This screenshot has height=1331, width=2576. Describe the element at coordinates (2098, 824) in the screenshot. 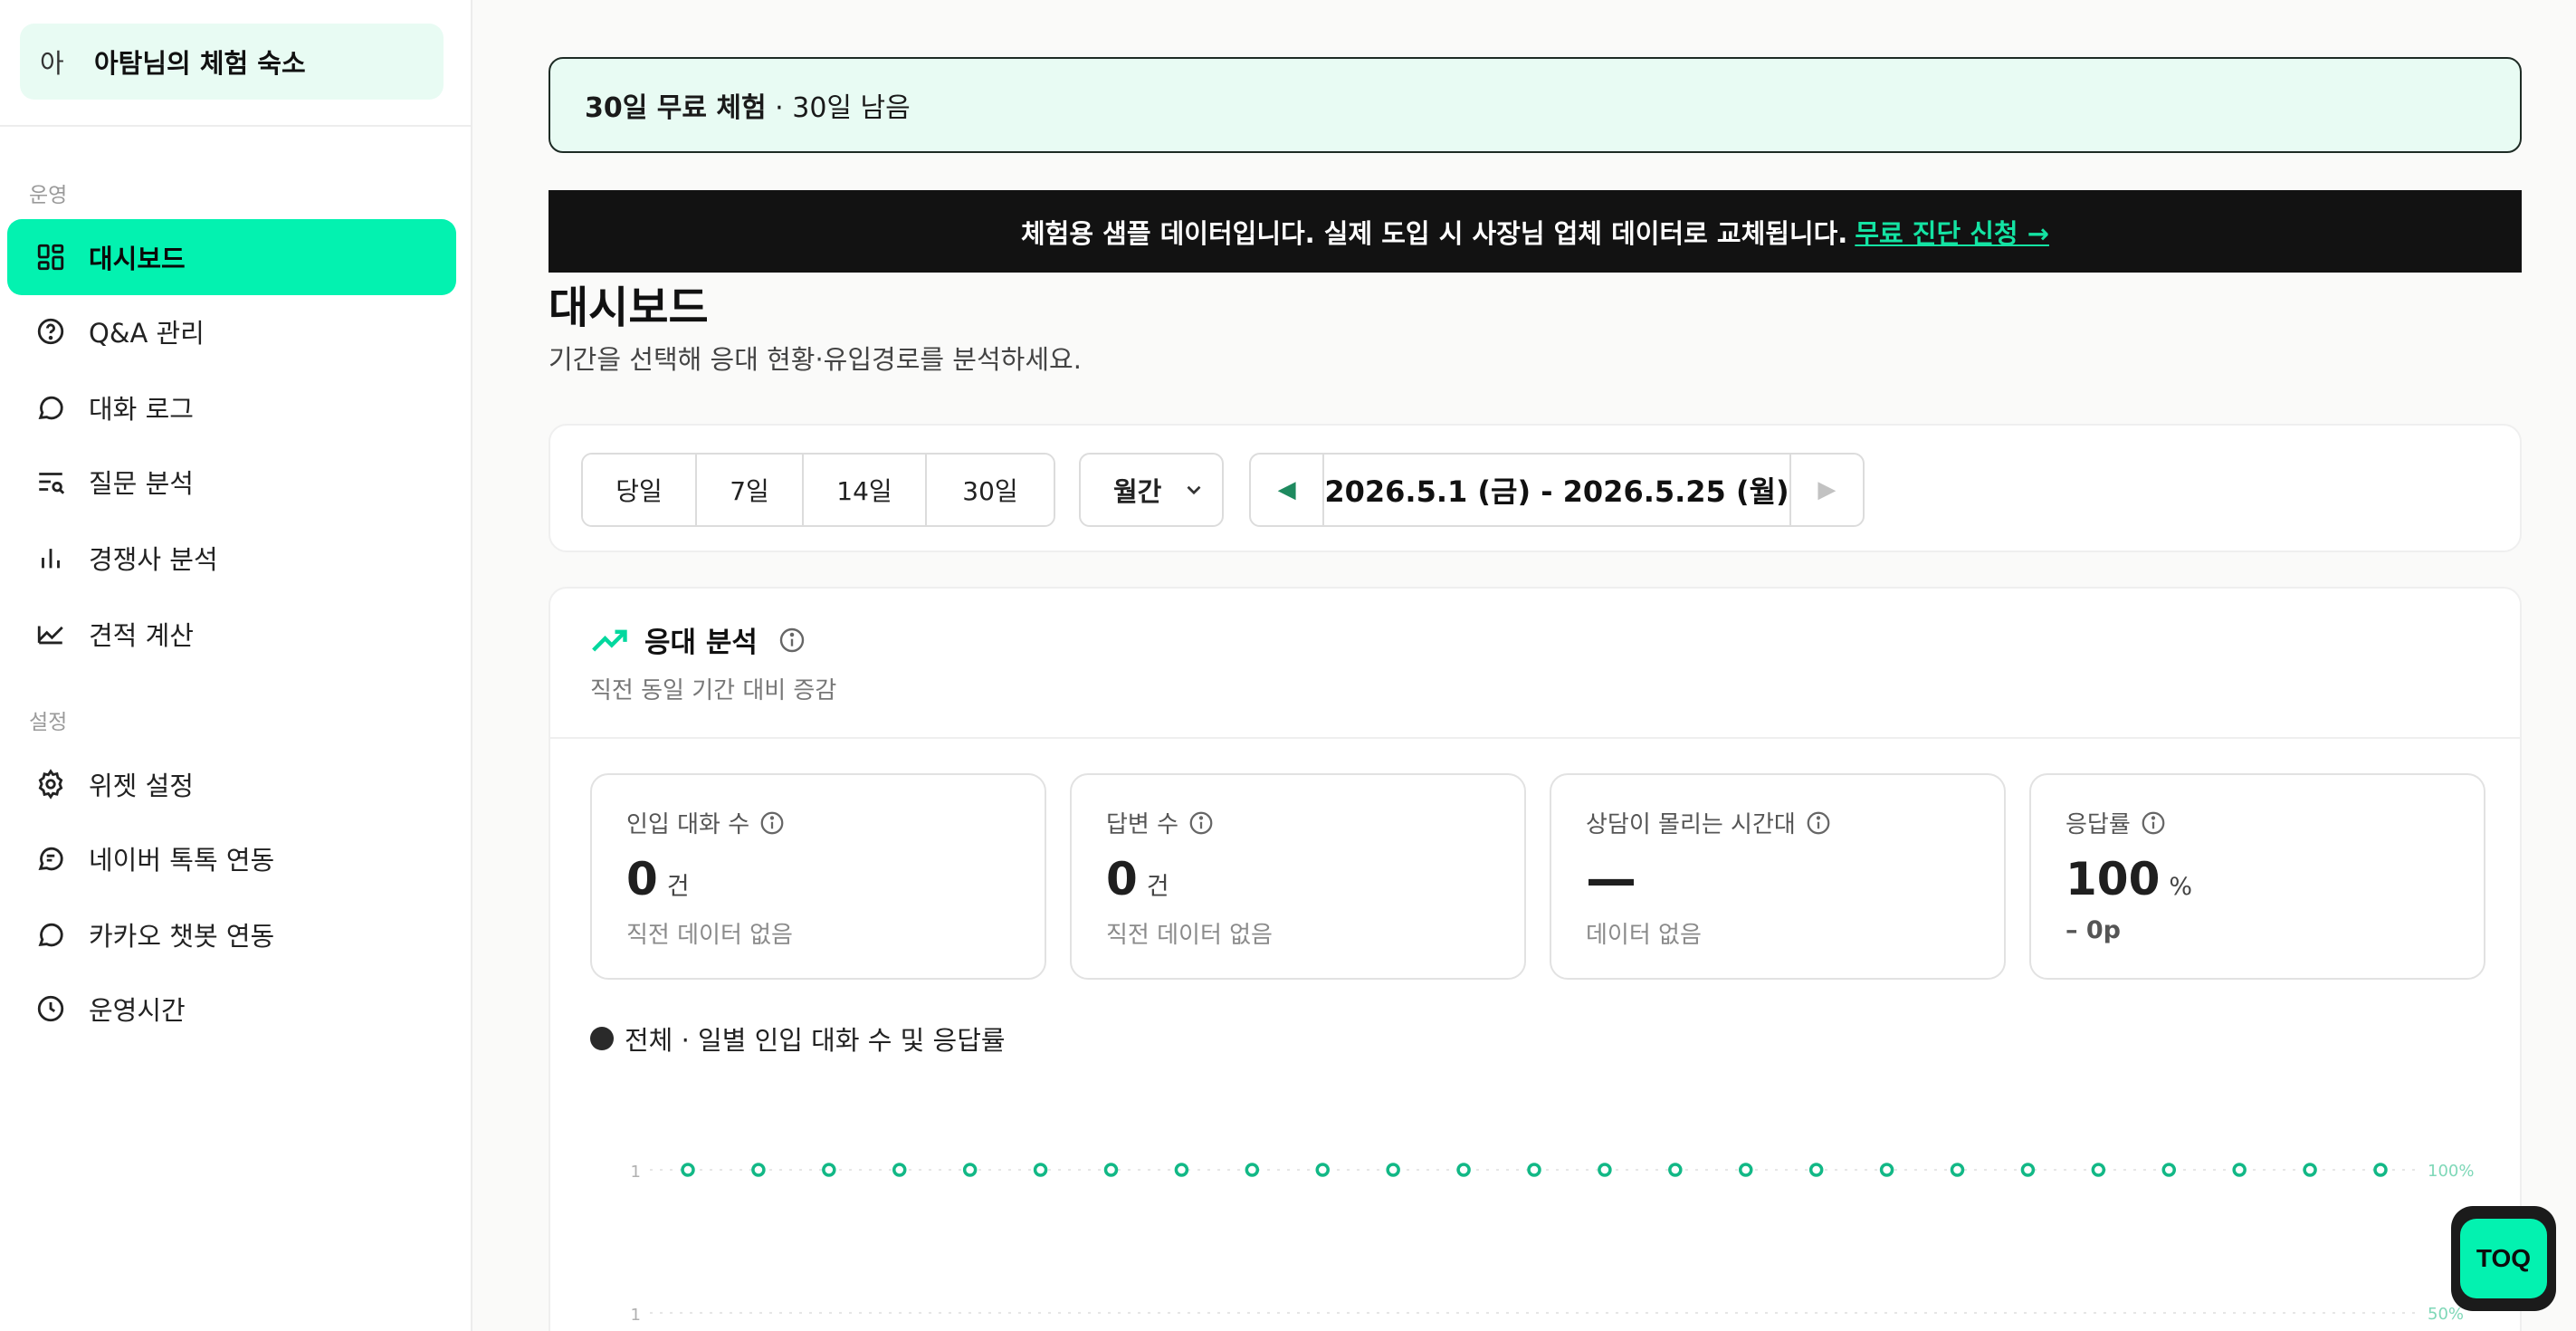

I see `metric-label: 응답률` at that location.